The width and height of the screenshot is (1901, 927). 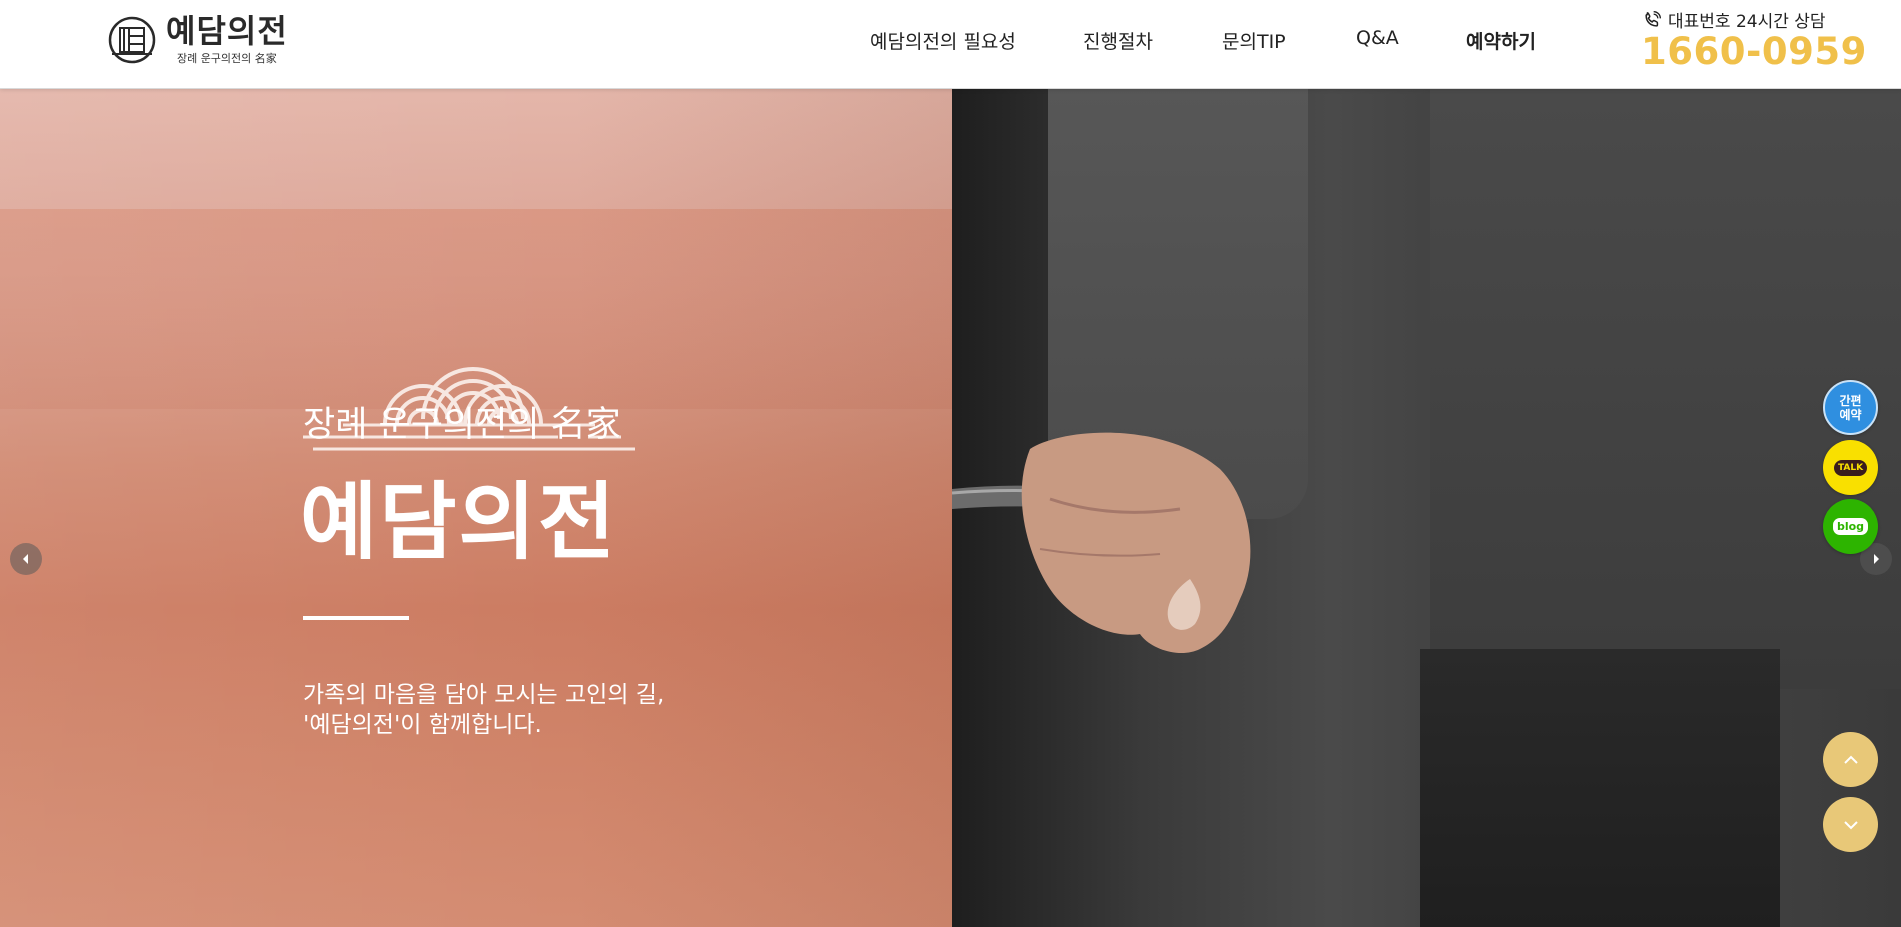 I want to click on logo-mark-icon, so click(x=132, y=39).